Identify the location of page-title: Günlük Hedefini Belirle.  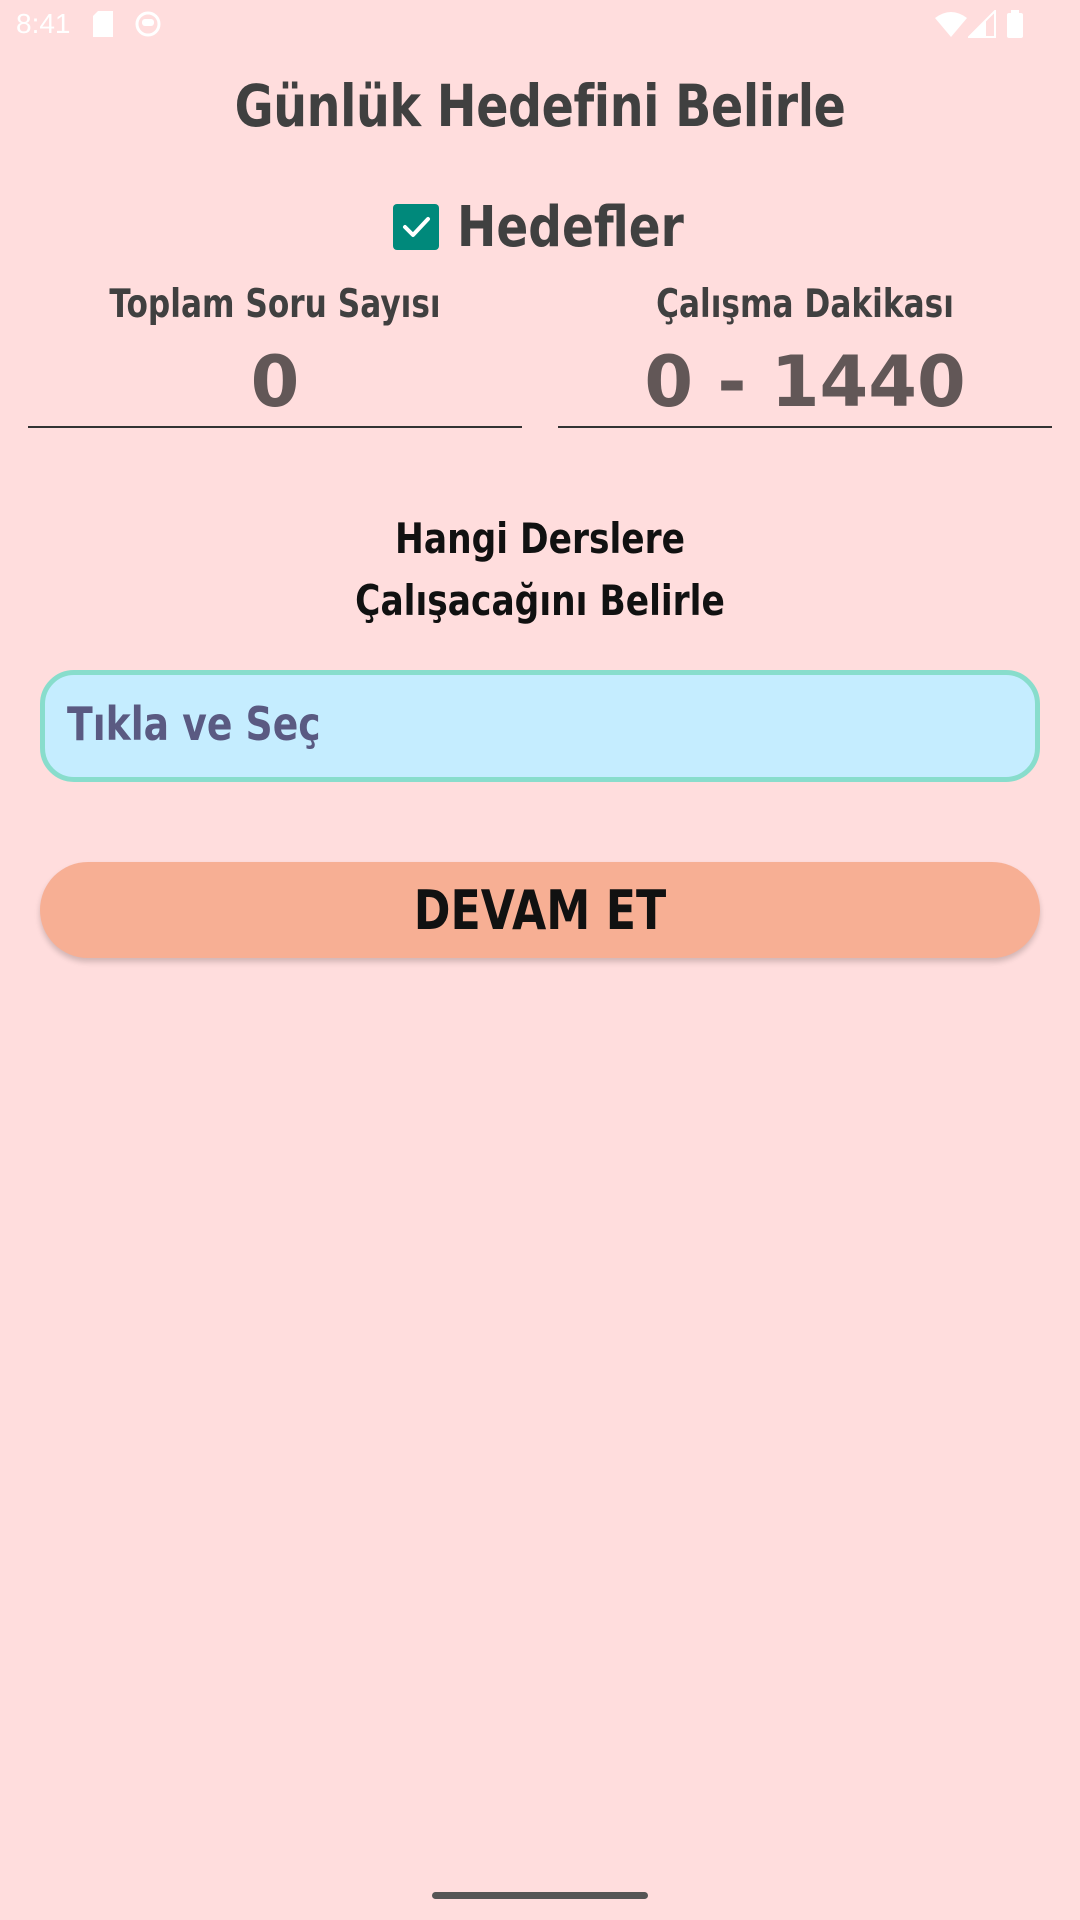
(540, 106).